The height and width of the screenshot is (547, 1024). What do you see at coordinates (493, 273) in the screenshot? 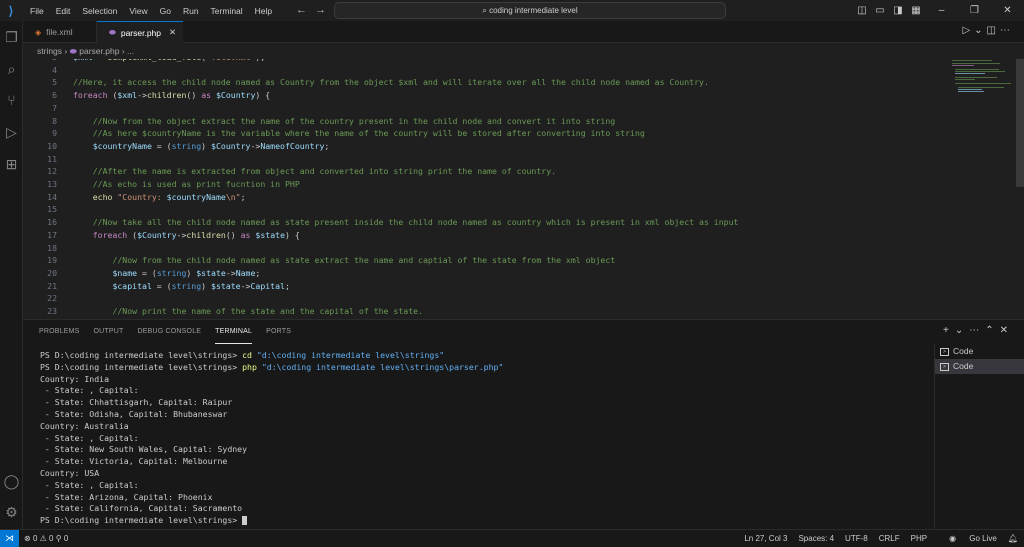
I see `code-line: 20 $name = (string) $state->Name;` at bounding box center [493, 273].